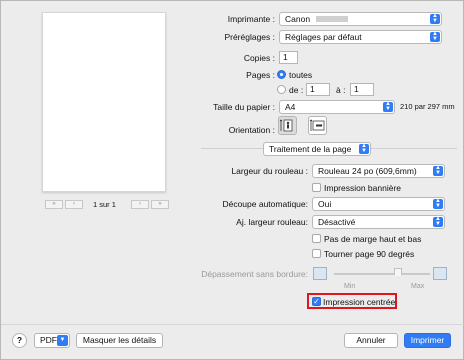  What do you see at coordinates (140, 204) in the screenshot?
I see `next-page-button: ›` at bounding box center [140, 204].